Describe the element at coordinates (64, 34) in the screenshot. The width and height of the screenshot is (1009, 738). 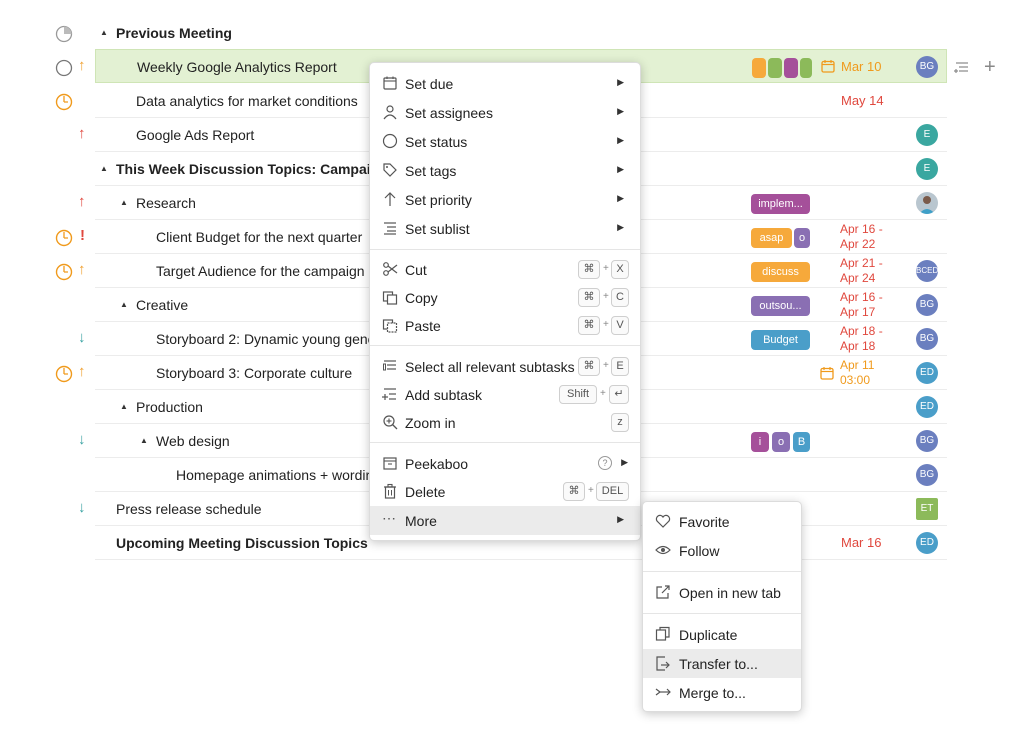
I see `status-icon` at that location.